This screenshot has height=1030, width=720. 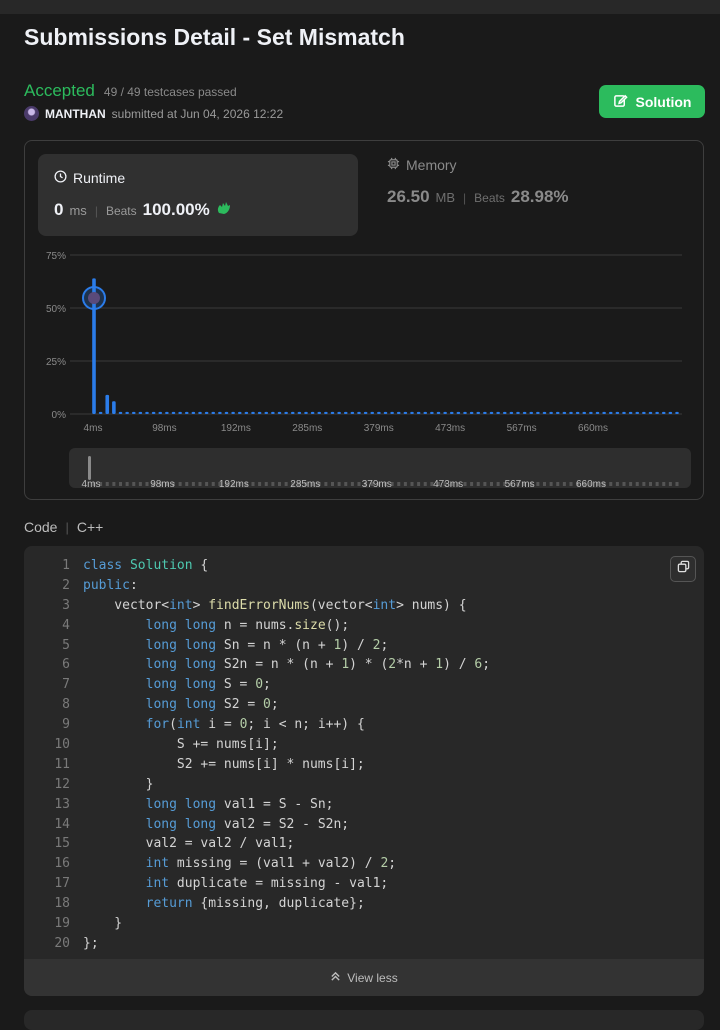 What do you see at coordinates (31, 113) in the screenshot?
I see `avatar` at bounding box center [31, 113].